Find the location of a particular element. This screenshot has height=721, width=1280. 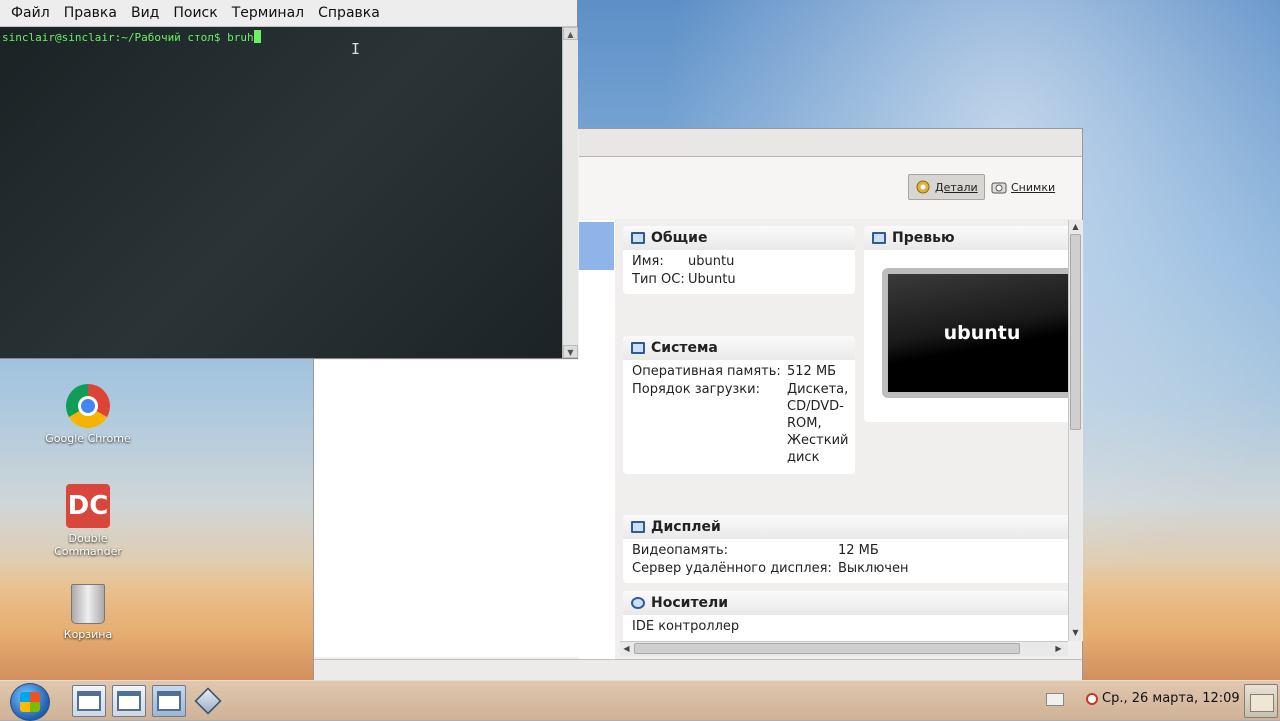

start-button is located at coordinates (30, 702).